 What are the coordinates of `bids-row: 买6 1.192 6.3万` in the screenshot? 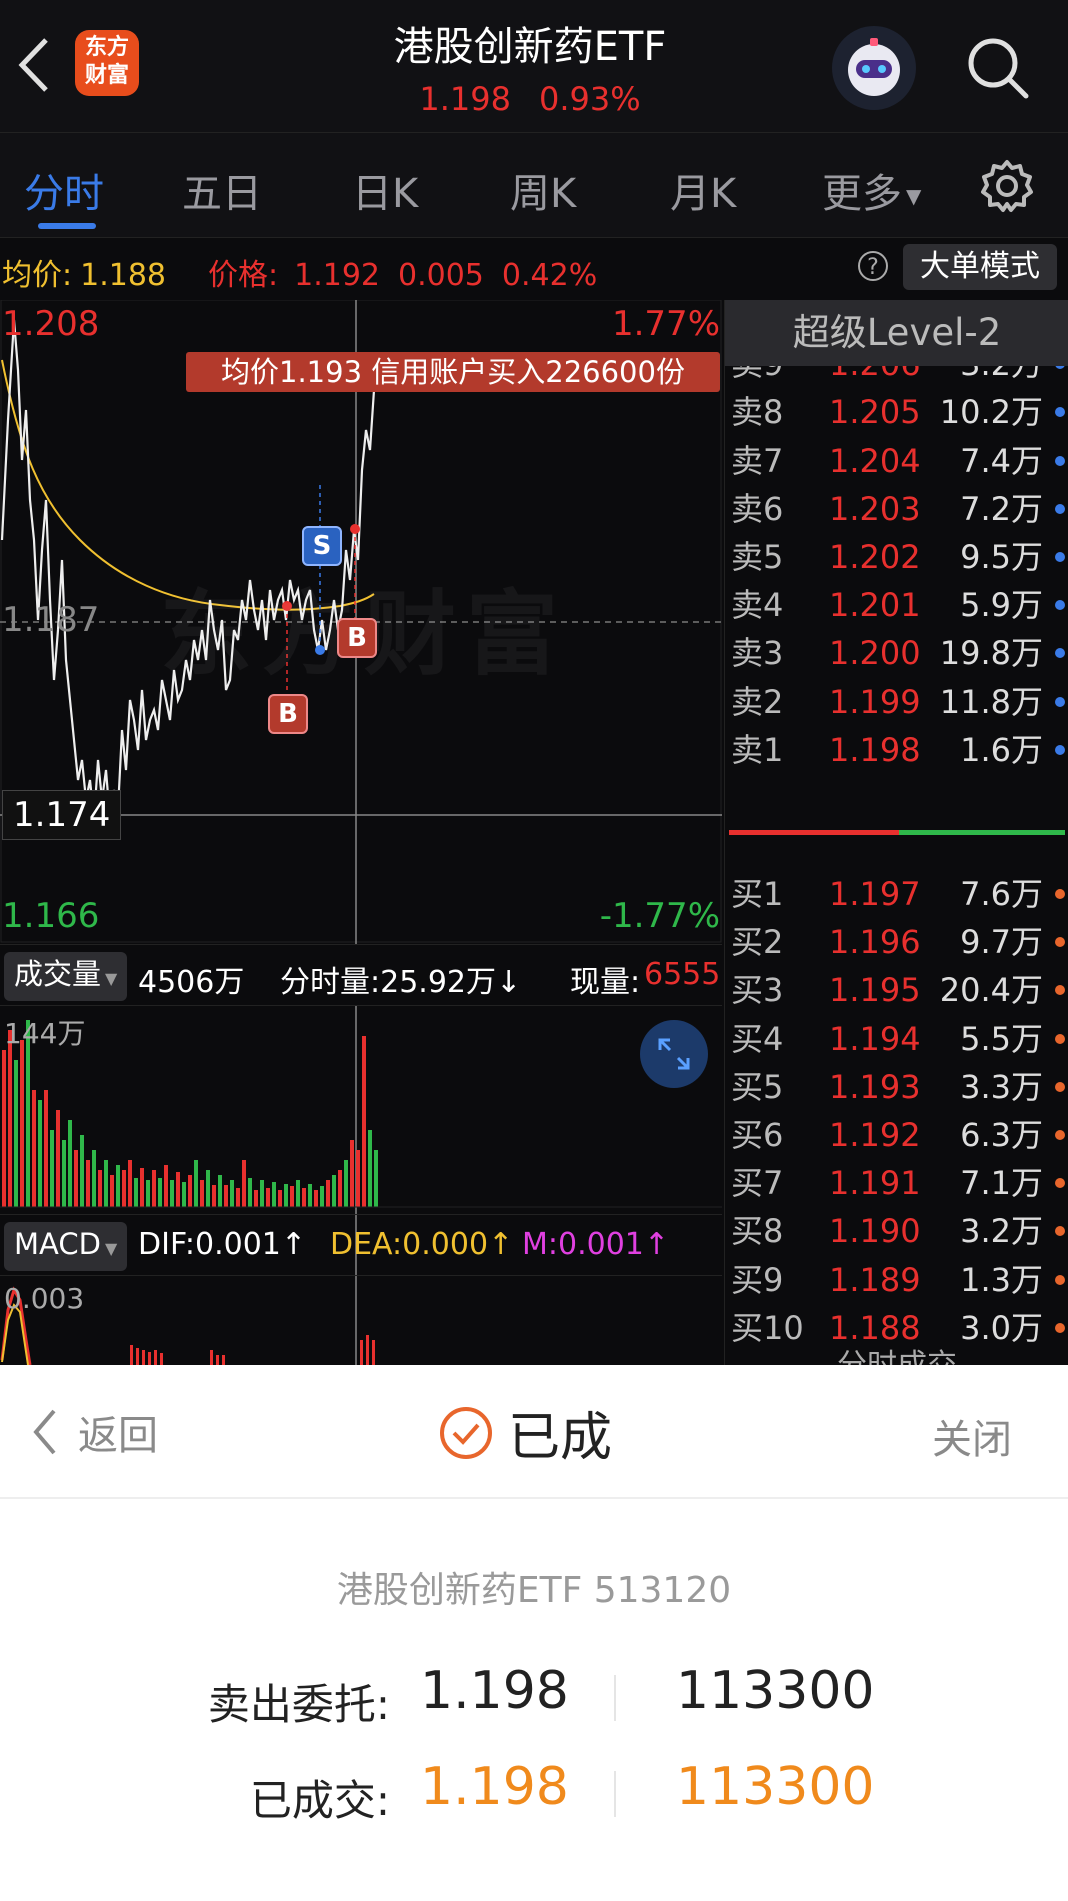 It's located at (896, 1135).